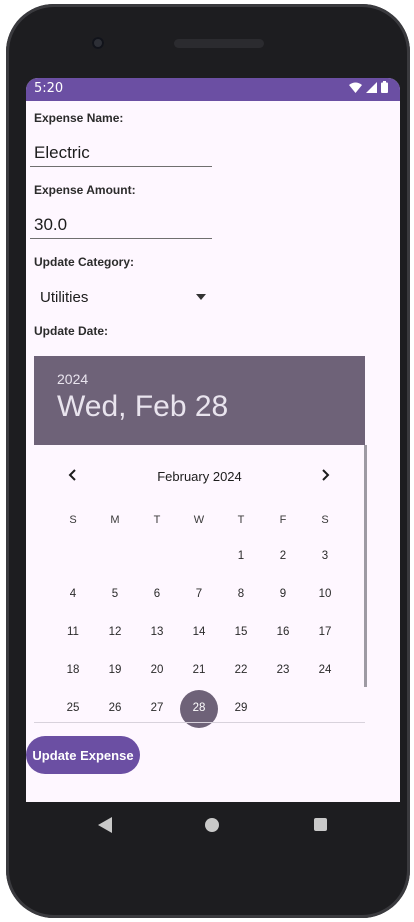 This screenshot has height=922, width=414. Describe the element at coordinates (85, 190) in the screenshot. I see `expense-amount-label: Expense Amount:` at that location.